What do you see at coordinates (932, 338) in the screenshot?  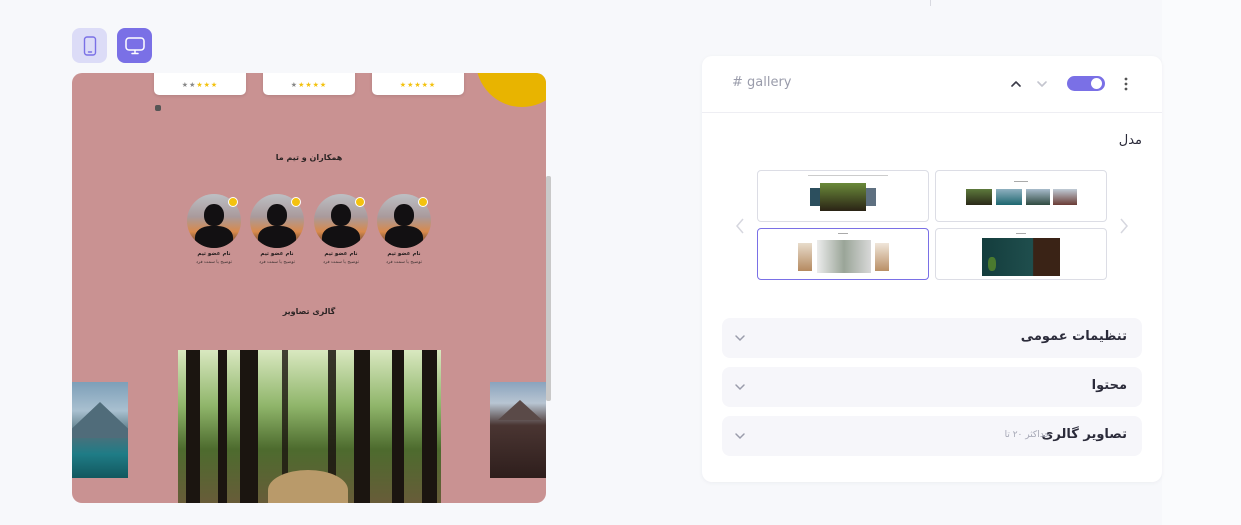 I see `accordion-general-settings: تنظیمات عمومی` at bounding box center [932, 338].